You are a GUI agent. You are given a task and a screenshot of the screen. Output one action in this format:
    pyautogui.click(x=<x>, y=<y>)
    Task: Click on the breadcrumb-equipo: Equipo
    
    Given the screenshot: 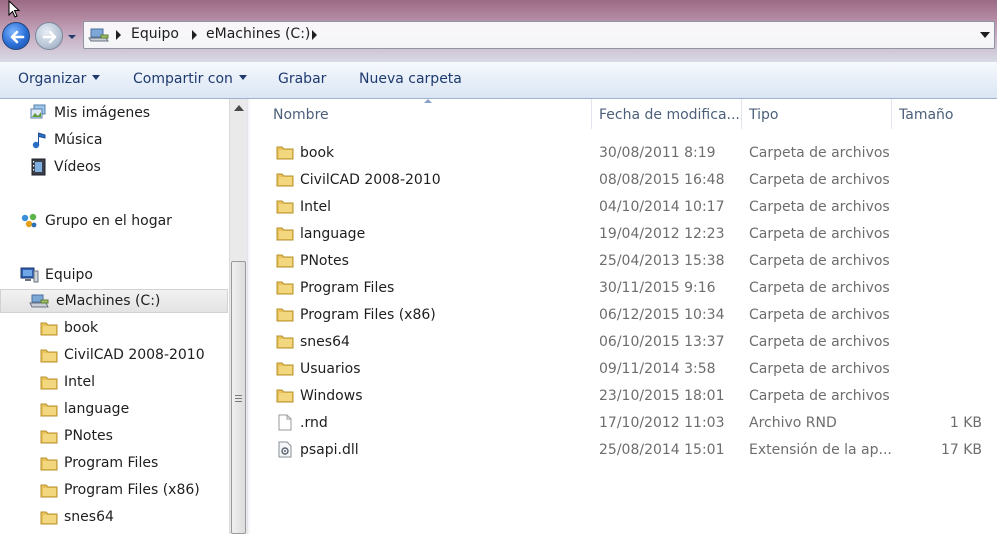 What is the action you would take?
    pyautogui.click(x=155, y=34)
    